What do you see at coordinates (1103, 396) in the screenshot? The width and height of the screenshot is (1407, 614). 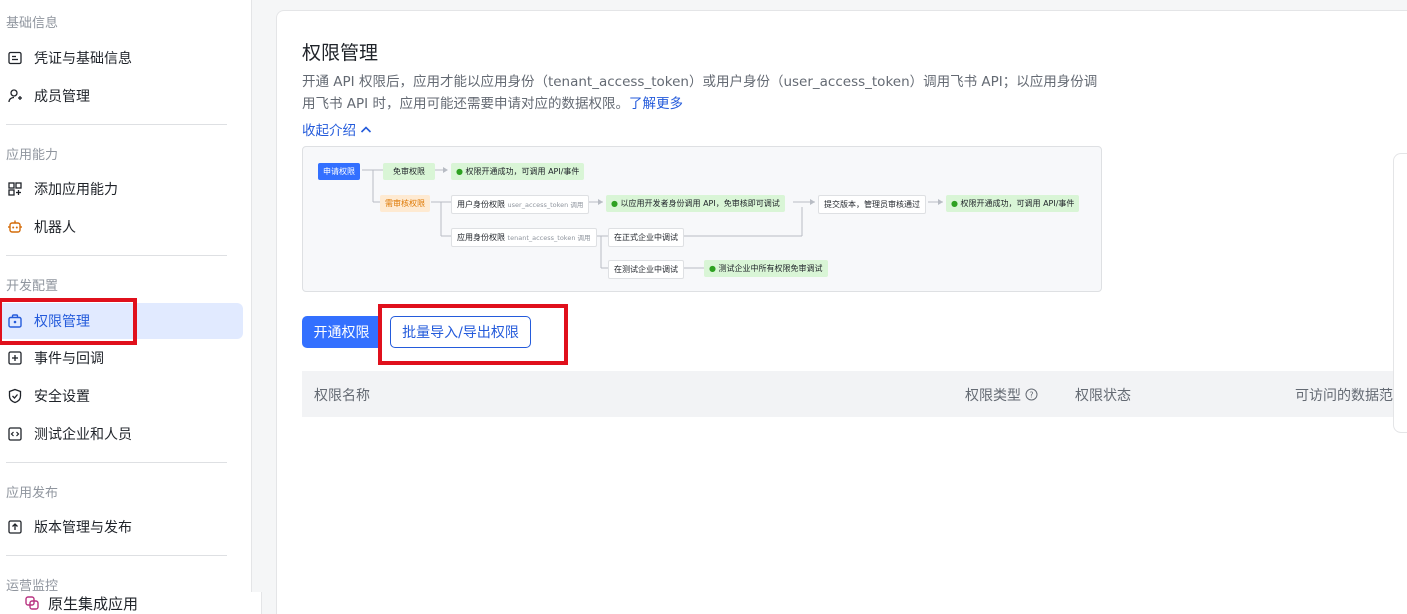 I see `col-permission-status: 权限状态` at bounding box center [1103, 396].